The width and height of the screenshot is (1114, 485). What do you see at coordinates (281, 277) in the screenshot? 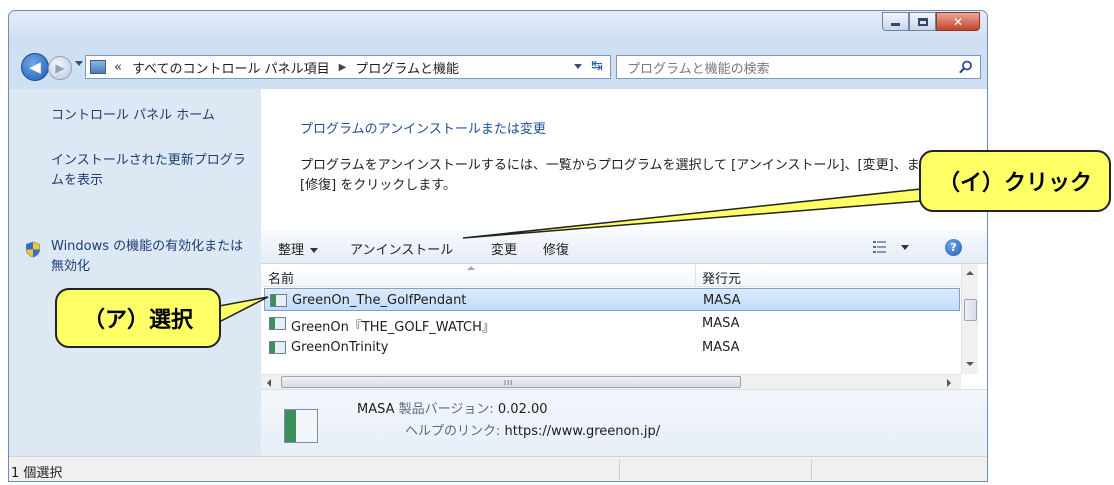
I see `column-header-name: 名前` at bounding box center [281, 277].